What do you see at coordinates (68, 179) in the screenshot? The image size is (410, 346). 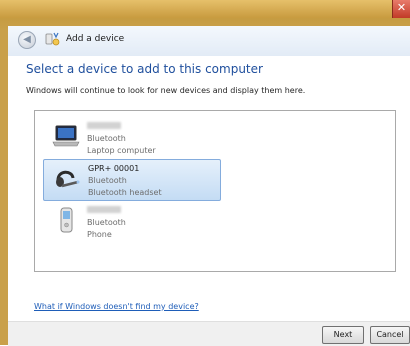 I see `headset-icon` at bounding box center [68, 179].